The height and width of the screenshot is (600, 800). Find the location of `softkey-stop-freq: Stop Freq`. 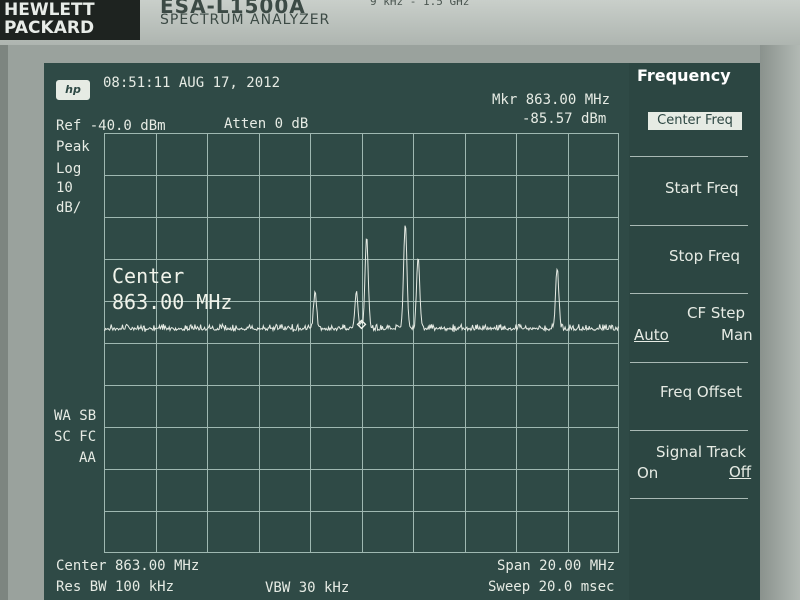

softkey-stop-freq: Stop Freq is located at coordinates (704, 256).